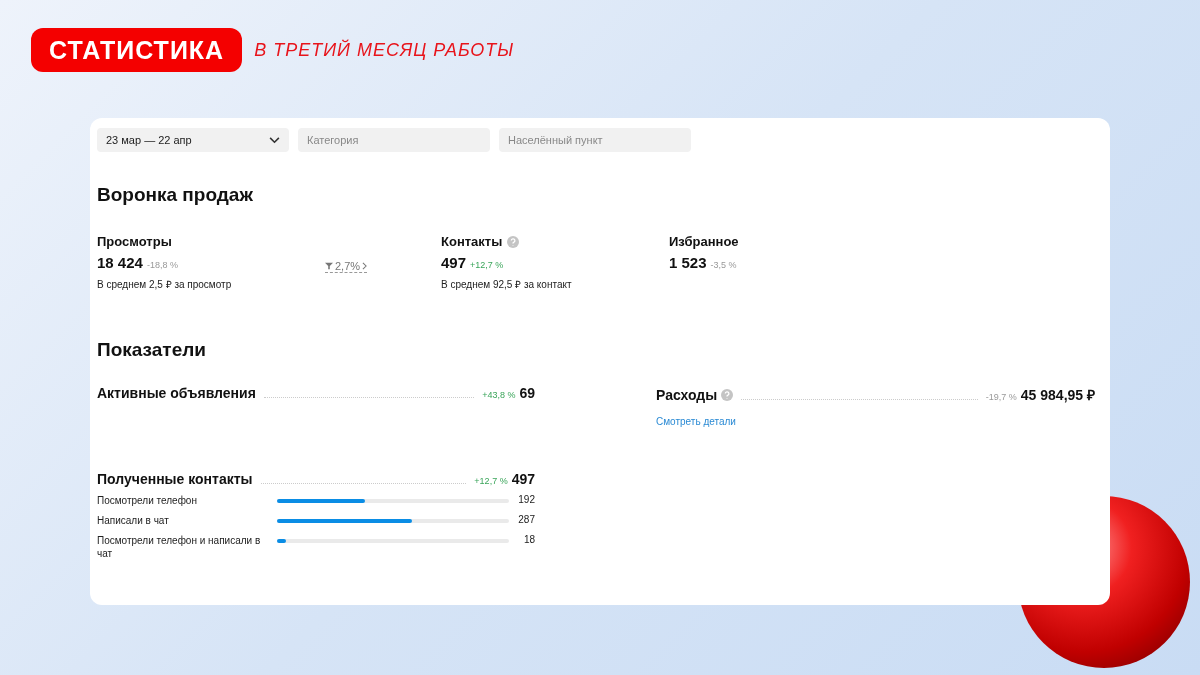 The height and width of the screenshot is (675, 1200). I want to click on metric-value: 45 984,95 ₽, so click(1057, 395).